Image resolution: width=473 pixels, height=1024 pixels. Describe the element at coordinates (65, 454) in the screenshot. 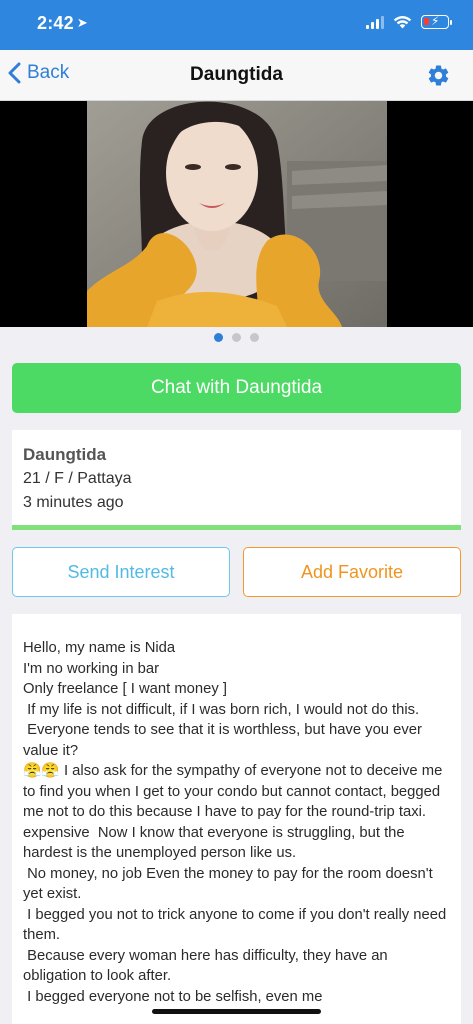

I see `profile-name: Daungtida` at that location.